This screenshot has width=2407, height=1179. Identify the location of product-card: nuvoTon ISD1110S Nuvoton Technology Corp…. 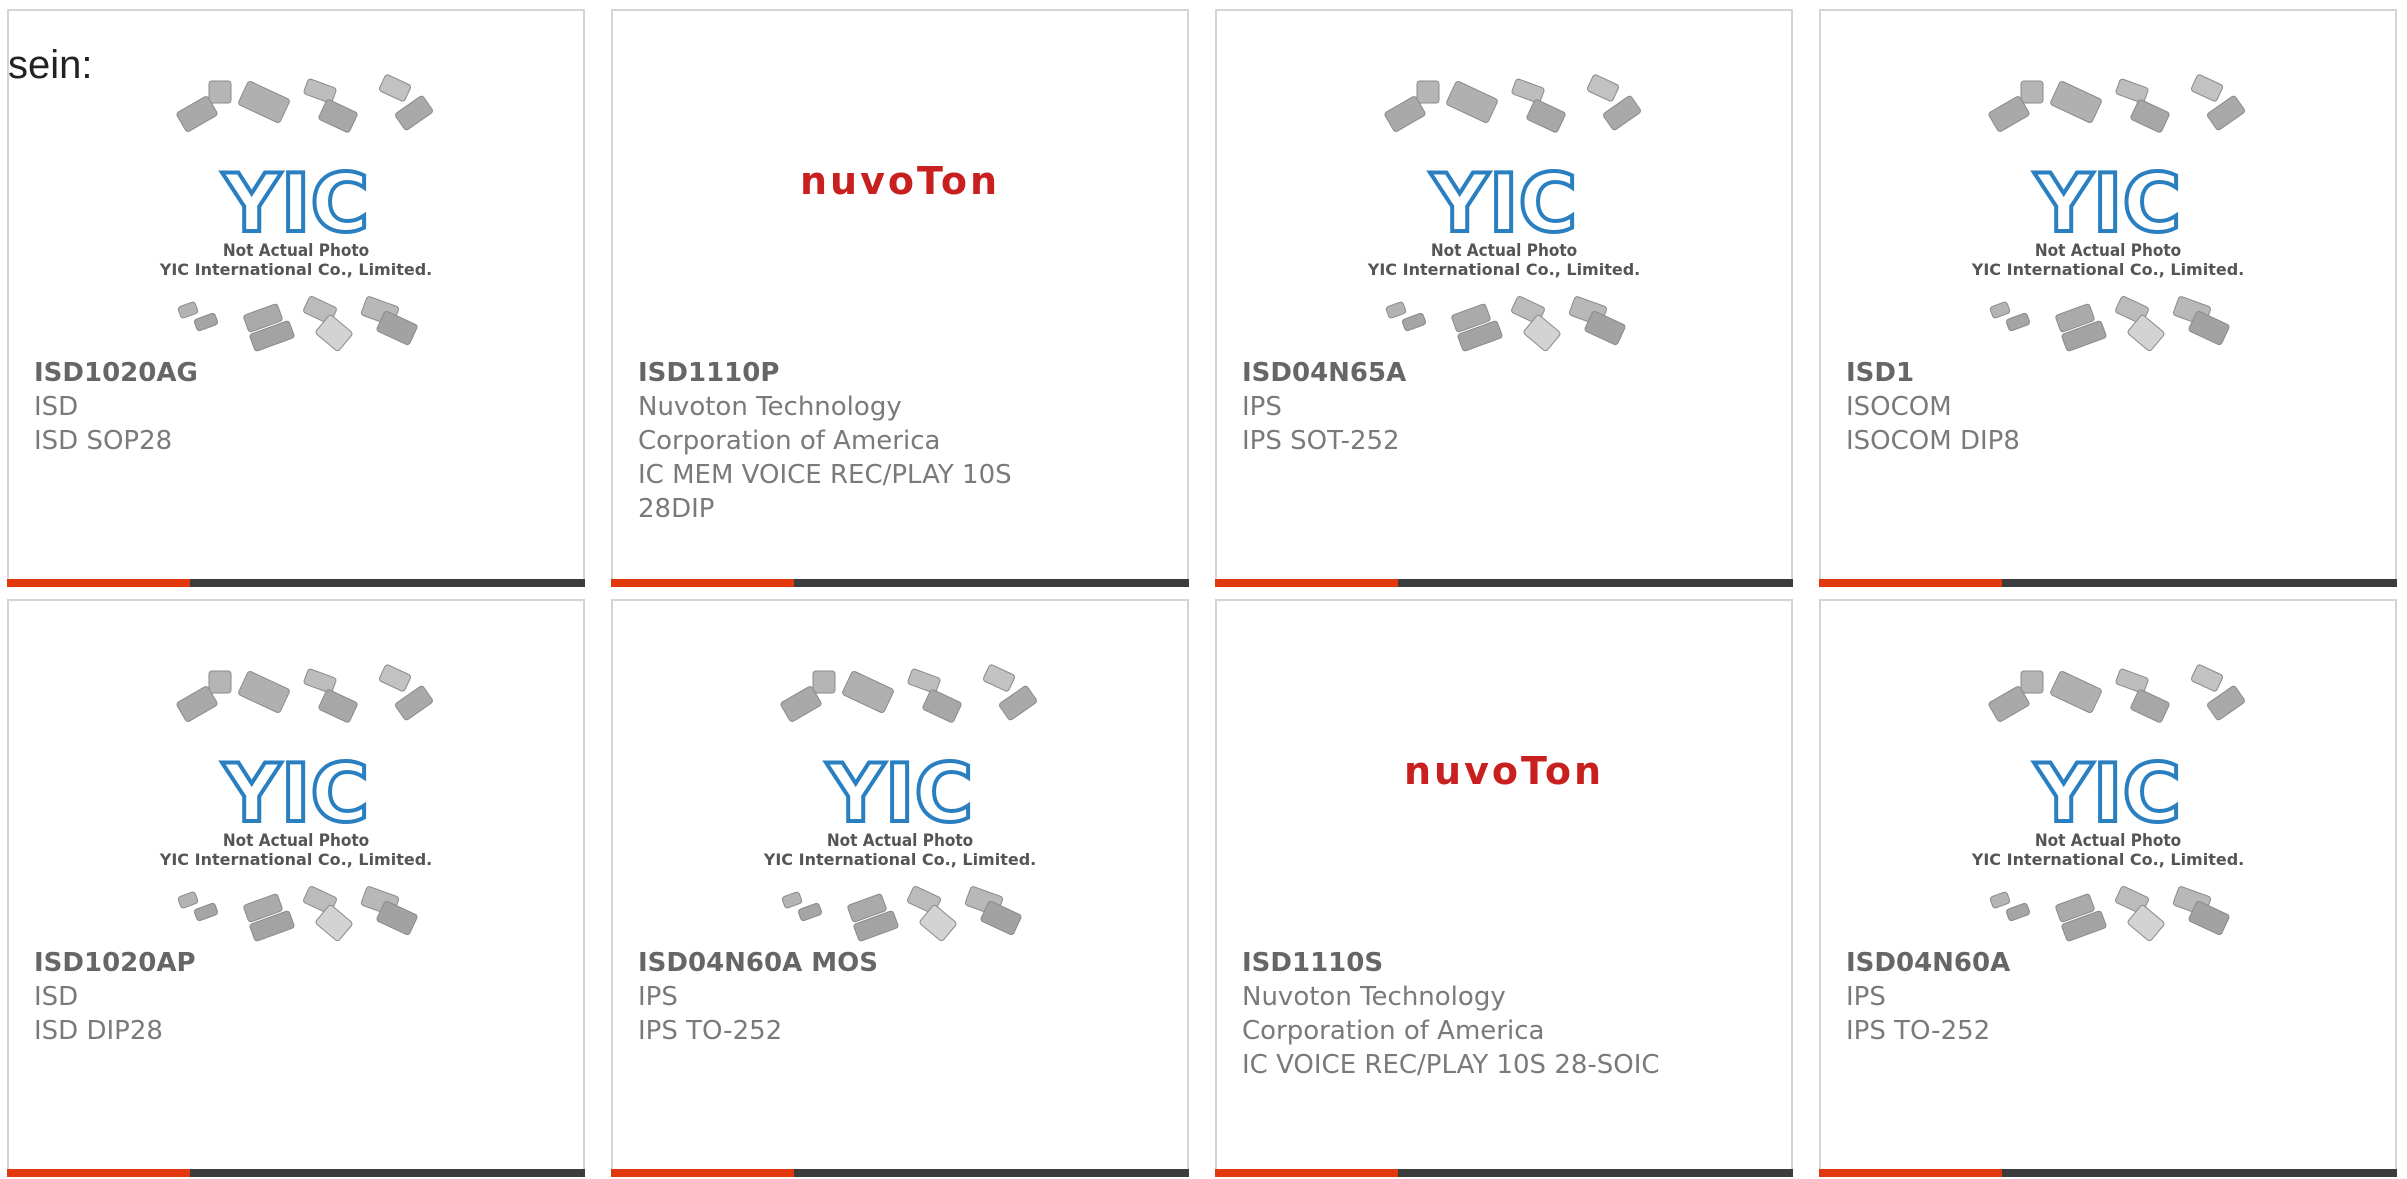
(1504, 888).